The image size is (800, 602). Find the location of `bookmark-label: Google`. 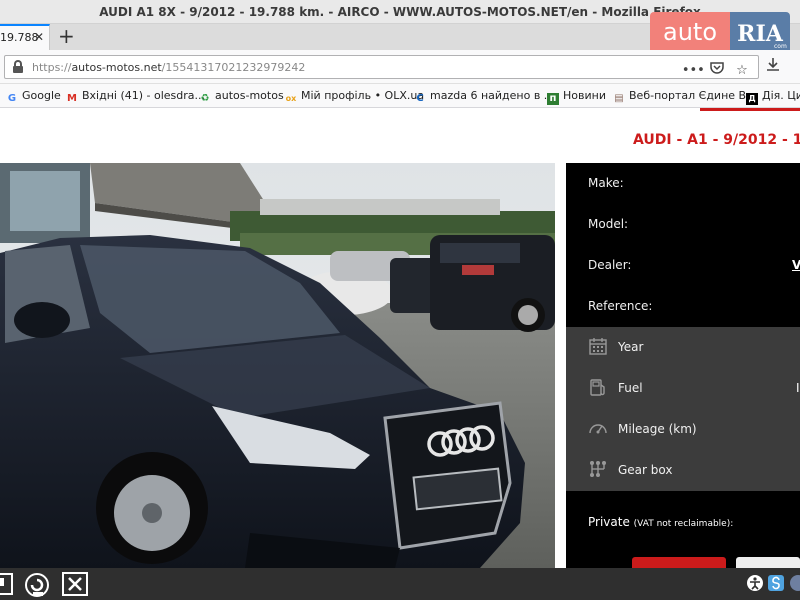

bookmark-label: Google is located at coordinates (41, 95).